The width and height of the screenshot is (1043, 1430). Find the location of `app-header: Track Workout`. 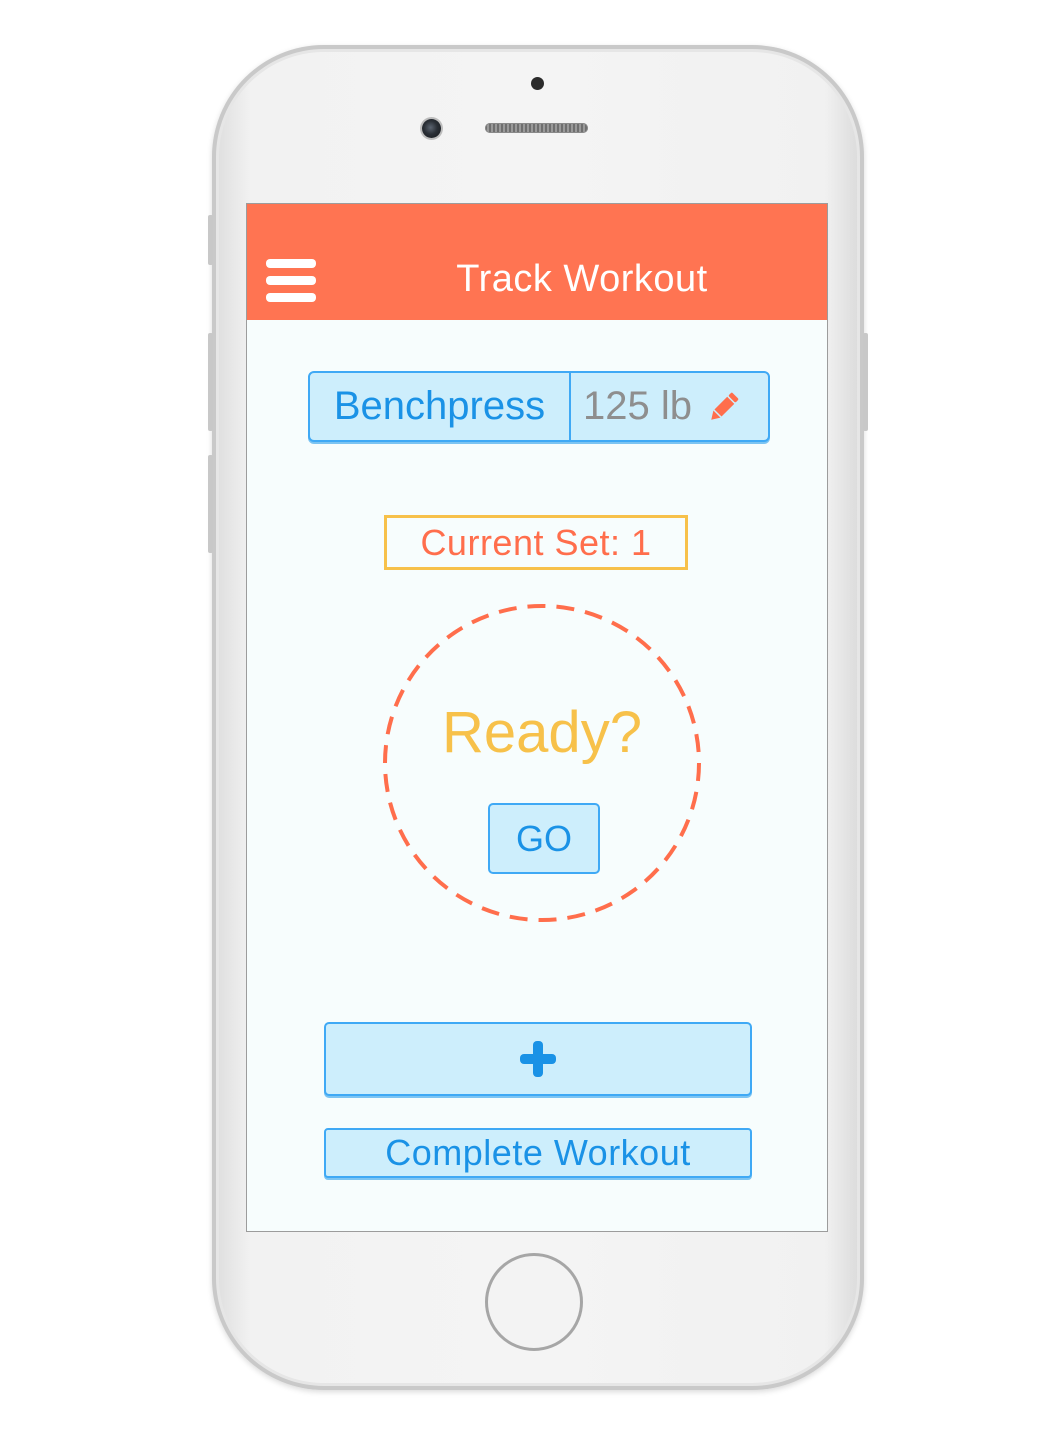

app-header: Track Workout is located at coordinates (537, 262).